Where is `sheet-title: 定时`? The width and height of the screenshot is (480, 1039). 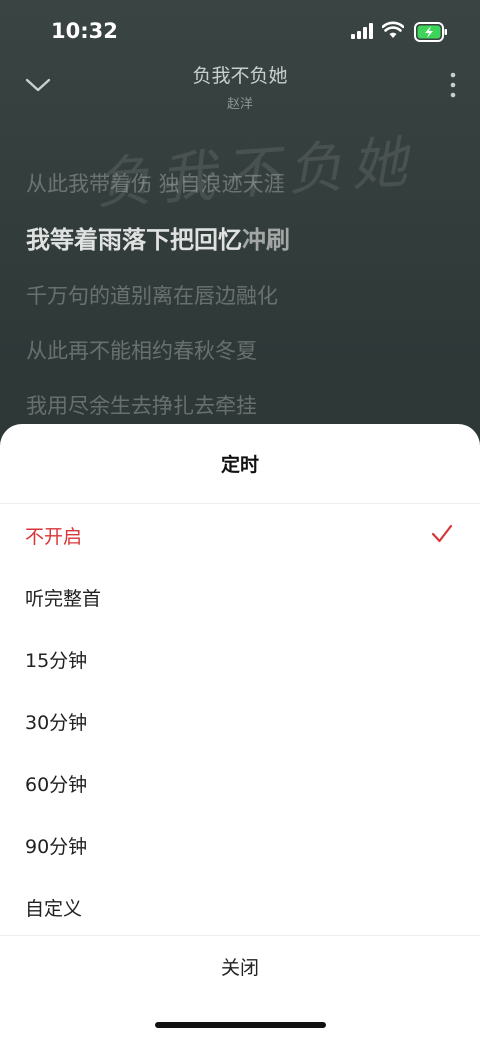
sheet-title: 定时 is located at coordinates (239, 465).